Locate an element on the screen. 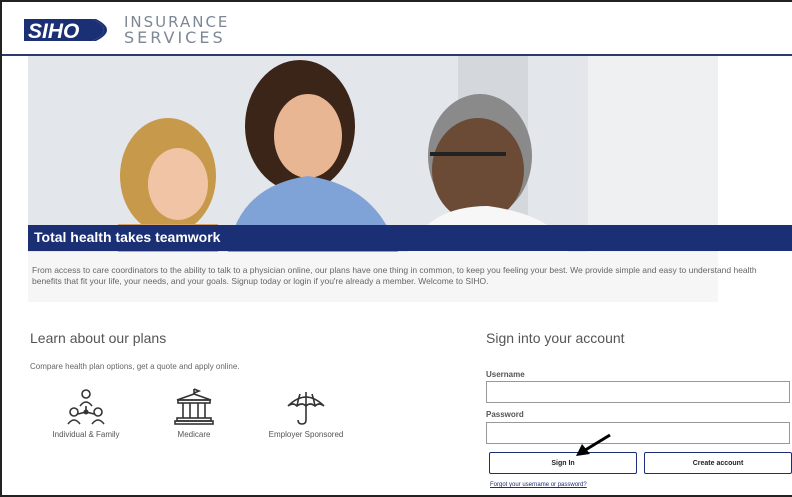 This screenshot has width=792, height=497. hero-headline: Total health takes teamwork is located at coordinates (127, 237).